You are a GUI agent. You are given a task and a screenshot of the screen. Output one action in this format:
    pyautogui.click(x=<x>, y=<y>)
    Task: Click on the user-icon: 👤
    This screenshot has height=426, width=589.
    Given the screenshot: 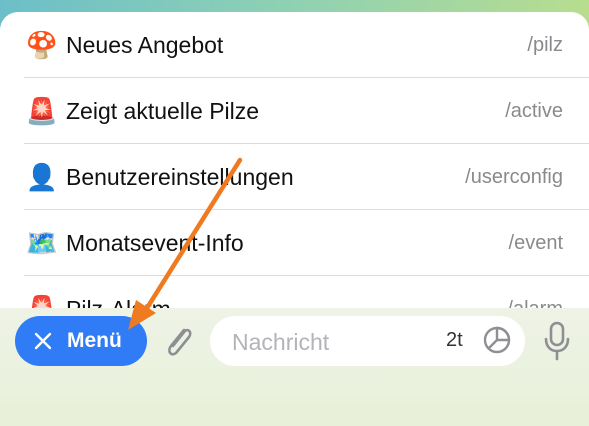 What is the action you would take?
    pyautogui.click(x=42, y=176)
    